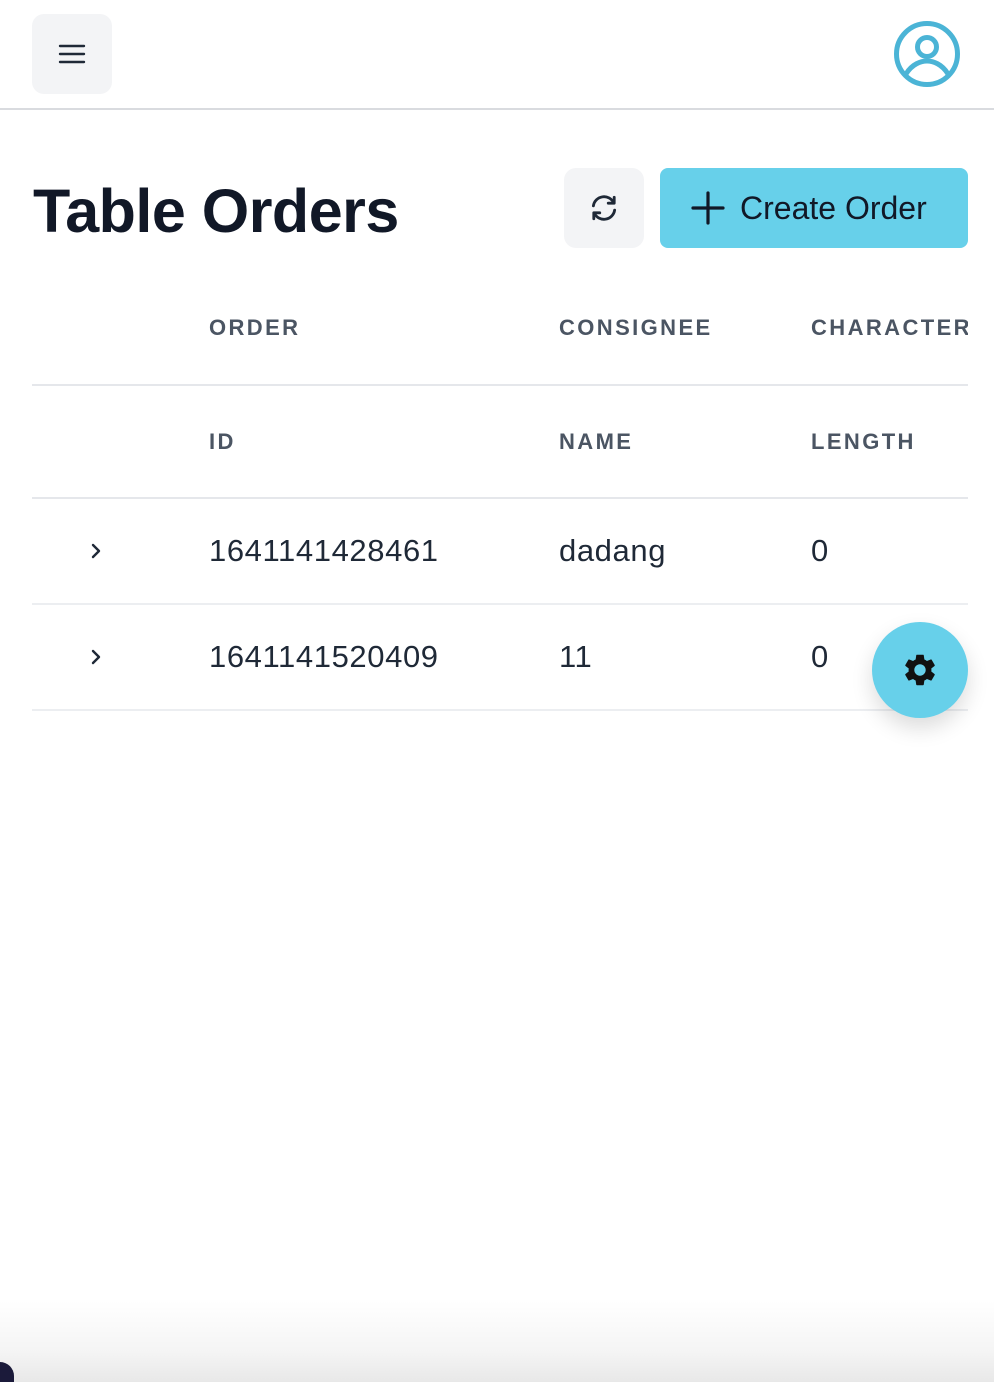 The height and width of the screenshot is (1382, 994). I want to click on plus-icon, so click(708, 208).